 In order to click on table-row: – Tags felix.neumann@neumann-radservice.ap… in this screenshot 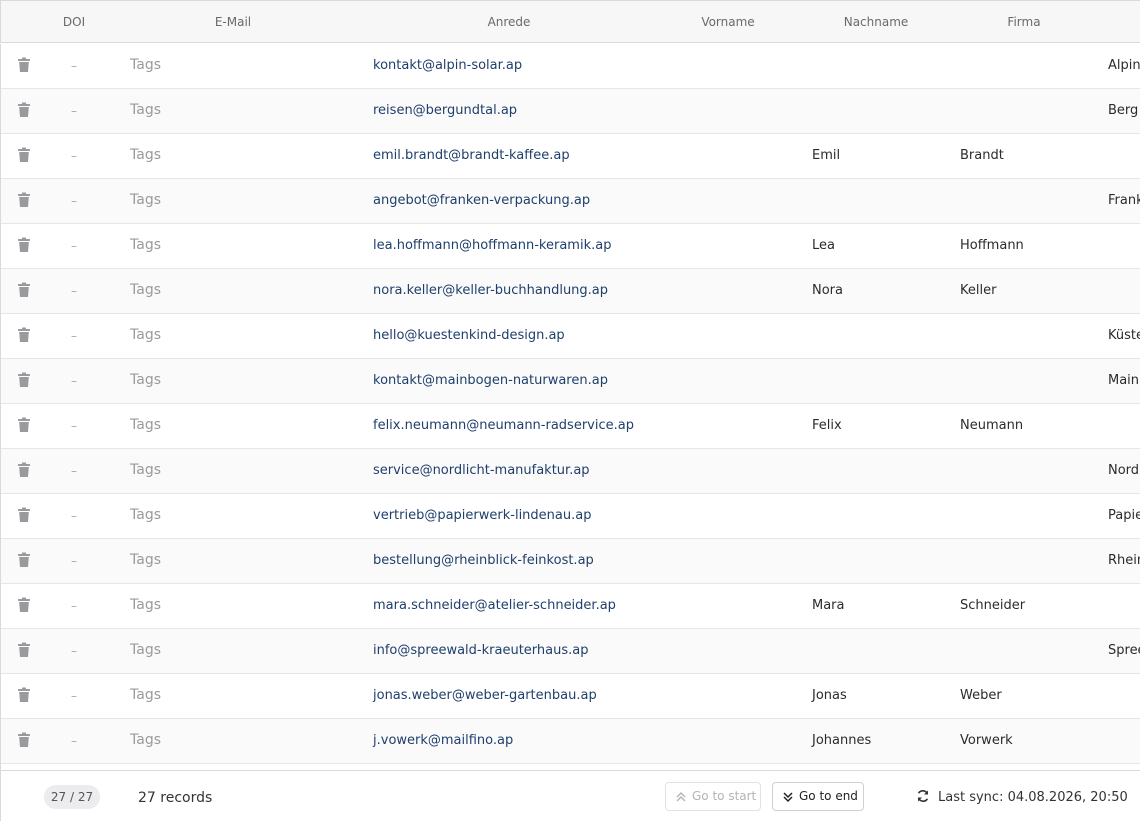, I will do `click(570, 426)`.